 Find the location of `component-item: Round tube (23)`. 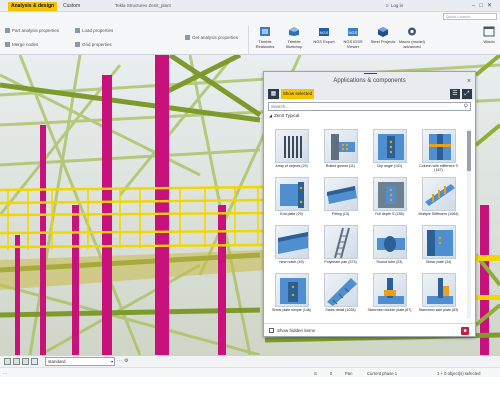

component-item: Round tube (23) is located at coordinates (389, 248).